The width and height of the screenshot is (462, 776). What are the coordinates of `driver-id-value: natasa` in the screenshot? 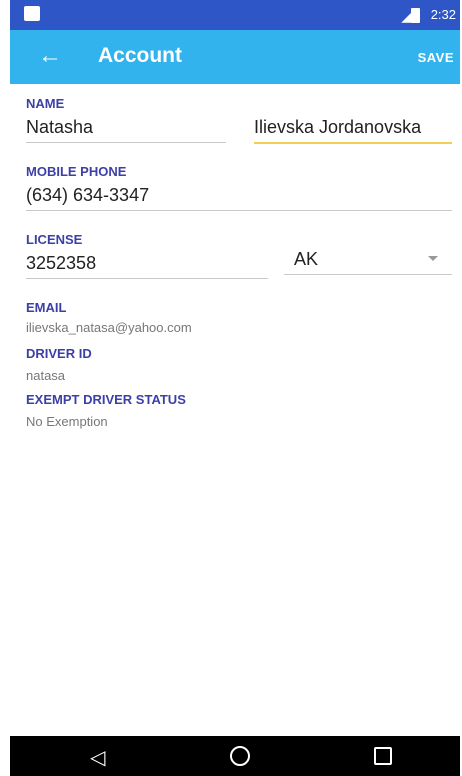 It's located at (46, 375).